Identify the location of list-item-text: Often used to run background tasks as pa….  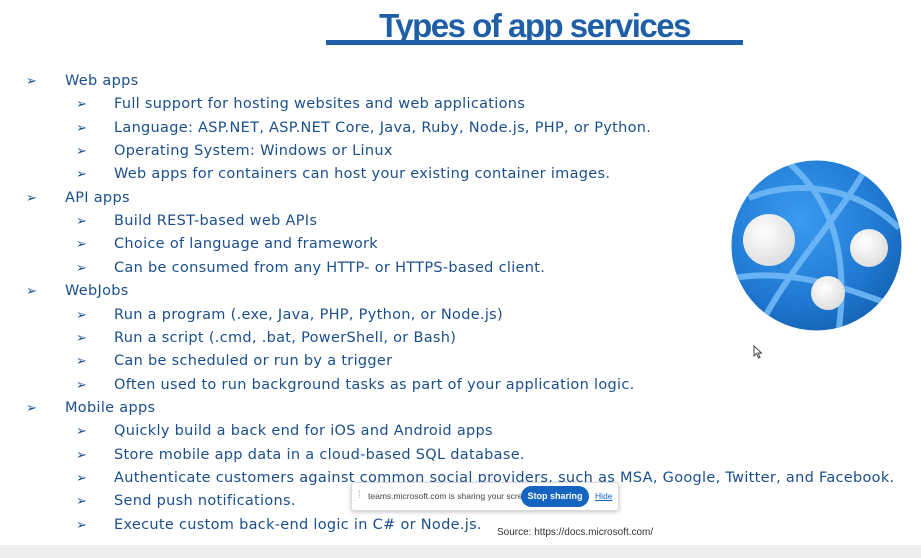
(374, 384).